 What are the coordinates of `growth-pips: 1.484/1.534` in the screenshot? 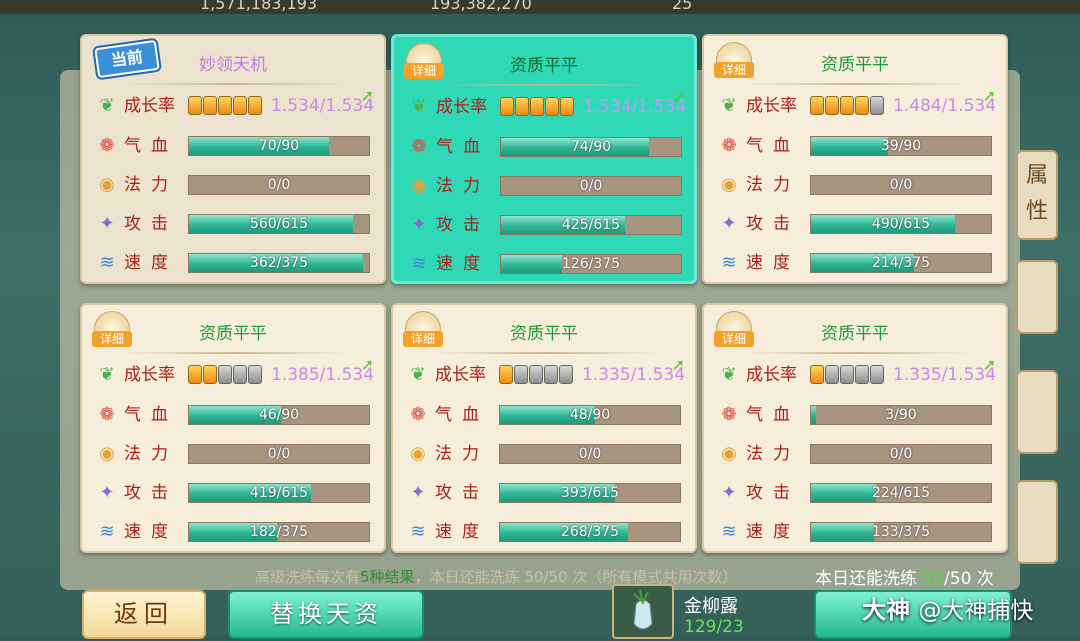 It's located at (903, 106).